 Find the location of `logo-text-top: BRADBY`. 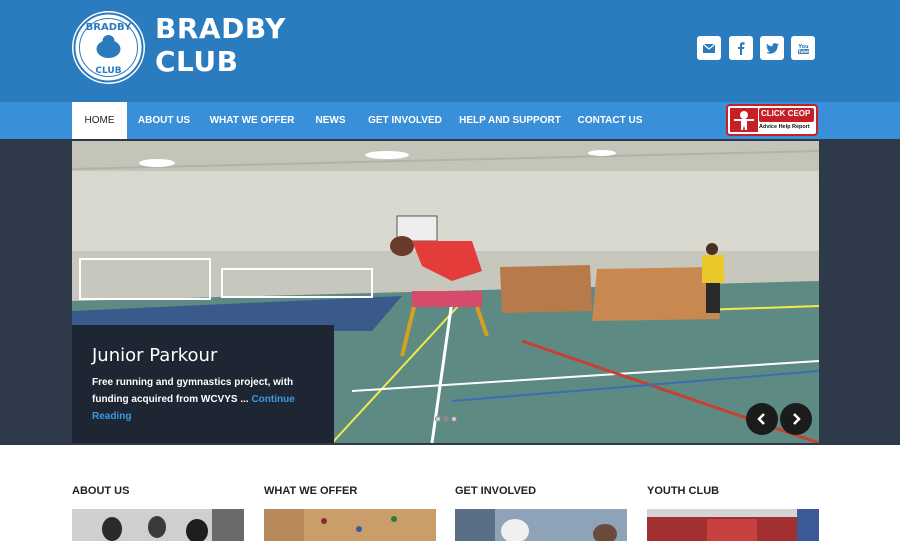

logo-text-top: BRADBY is located at coordinates (109, 27).